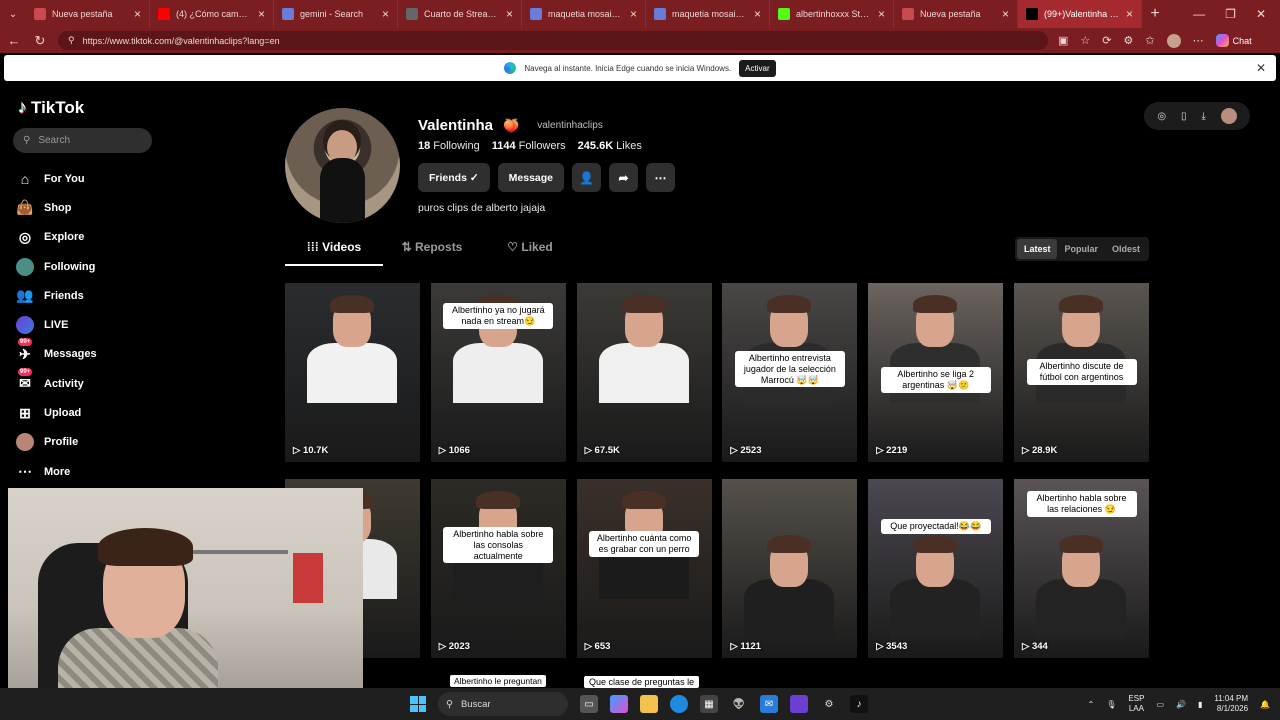 Image resolution: width=1280 pixels, height=720 pixels. What do you see at coordinates (1161, 116) in the screenshot?
I see `coins-icon: ◎` at bounding box center [1161, 116].